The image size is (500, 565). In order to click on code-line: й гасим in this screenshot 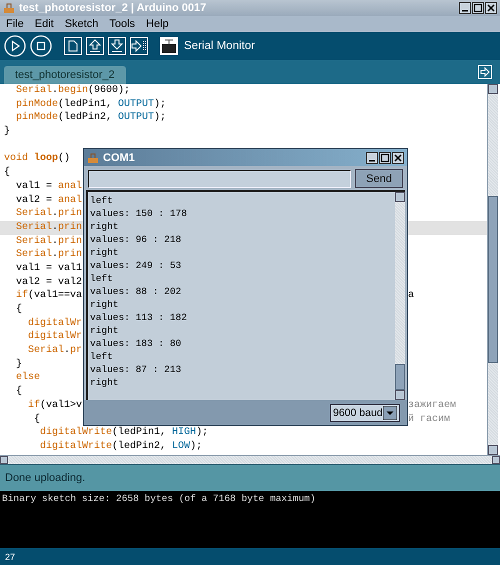, I will do `click(429, 419)`.